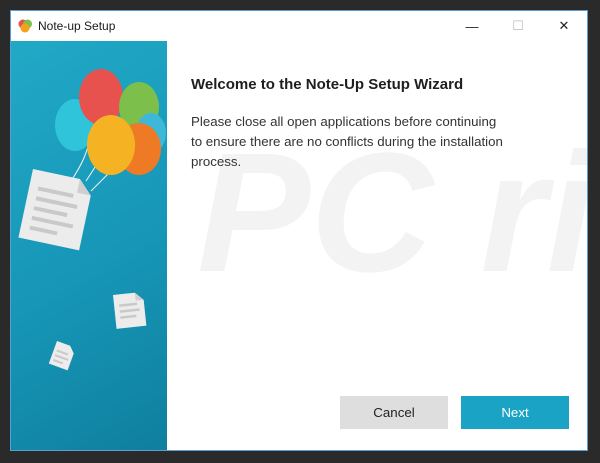 This screenshot has width=600, height=463. I want to click on maximize-icon: ☐, so click(518, 25).